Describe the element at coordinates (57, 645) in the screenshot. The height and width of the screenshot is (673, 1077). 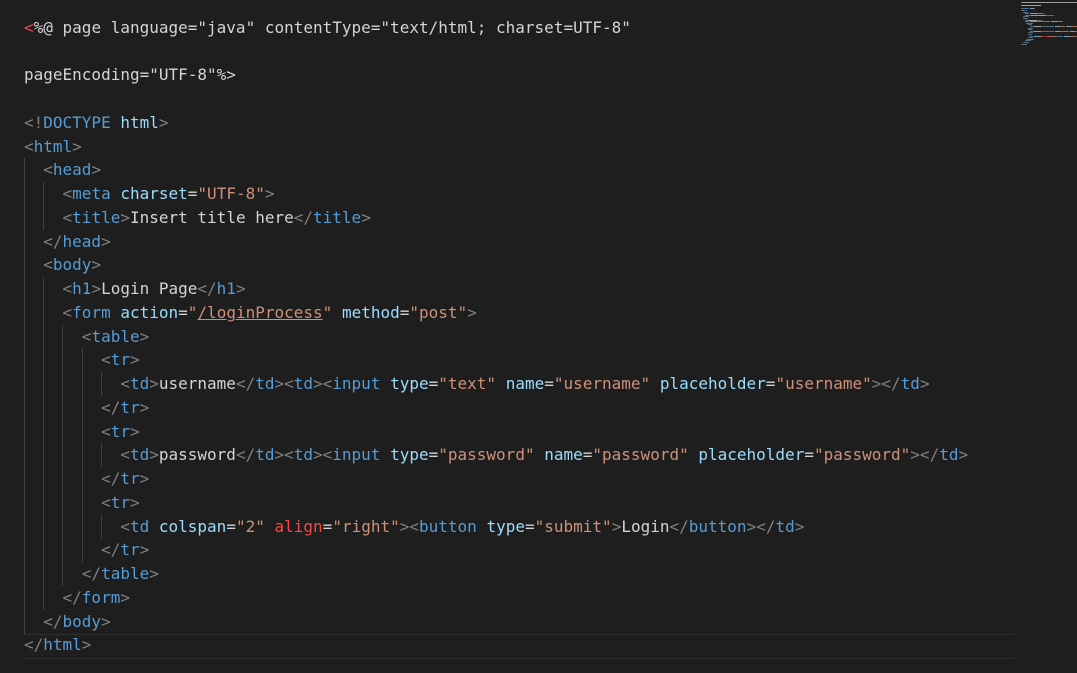
I see `code-line: </html>` at that location.